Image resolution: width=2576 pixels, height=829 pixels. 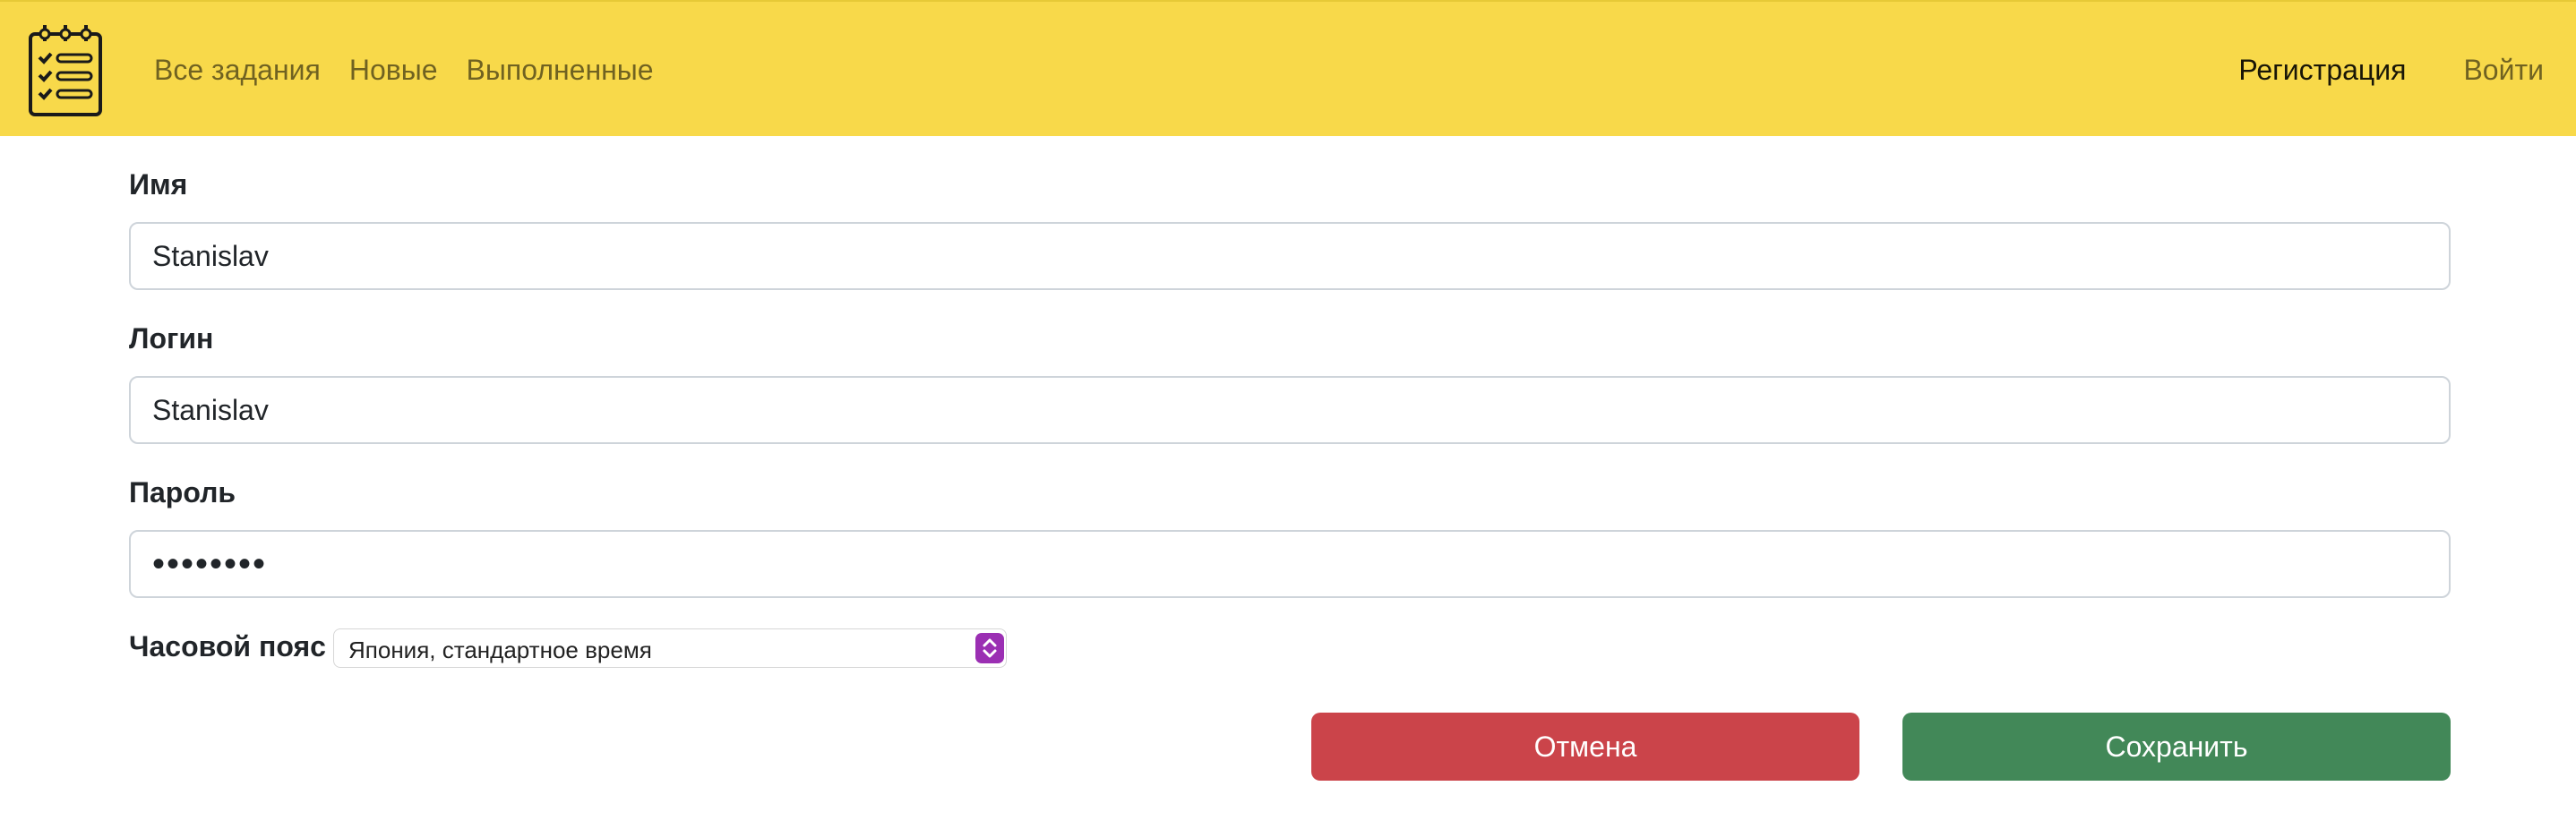 I want to click on cancel-button: Отмена, so click(x=1585, y=747).